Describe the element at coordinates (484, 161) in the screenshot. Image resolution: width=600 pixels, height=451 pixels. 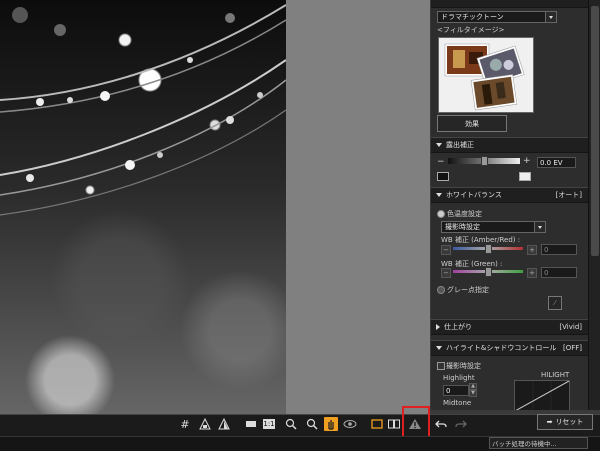
I see `exposure-slider-handle` at that location.